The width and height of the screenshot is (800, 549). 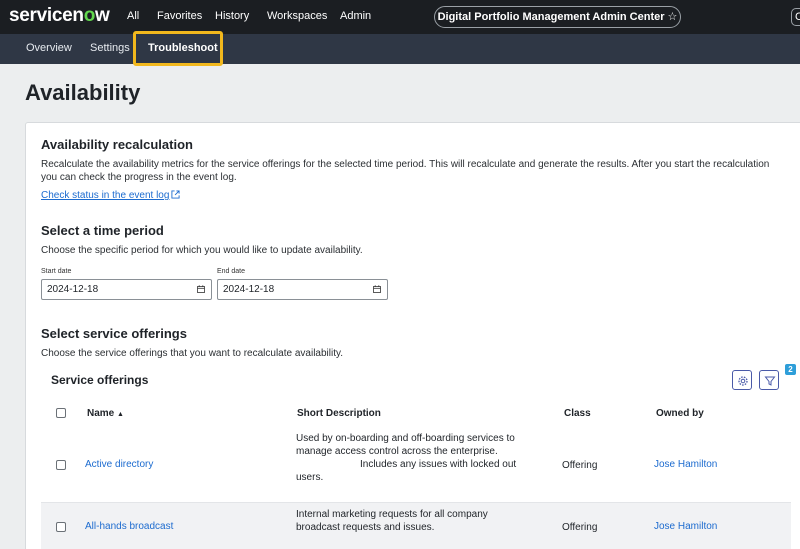 What do you see at coordinates (355, 16) in the screenshot?
I see `nav-admin: Admin` at bounding box center [355, 16].